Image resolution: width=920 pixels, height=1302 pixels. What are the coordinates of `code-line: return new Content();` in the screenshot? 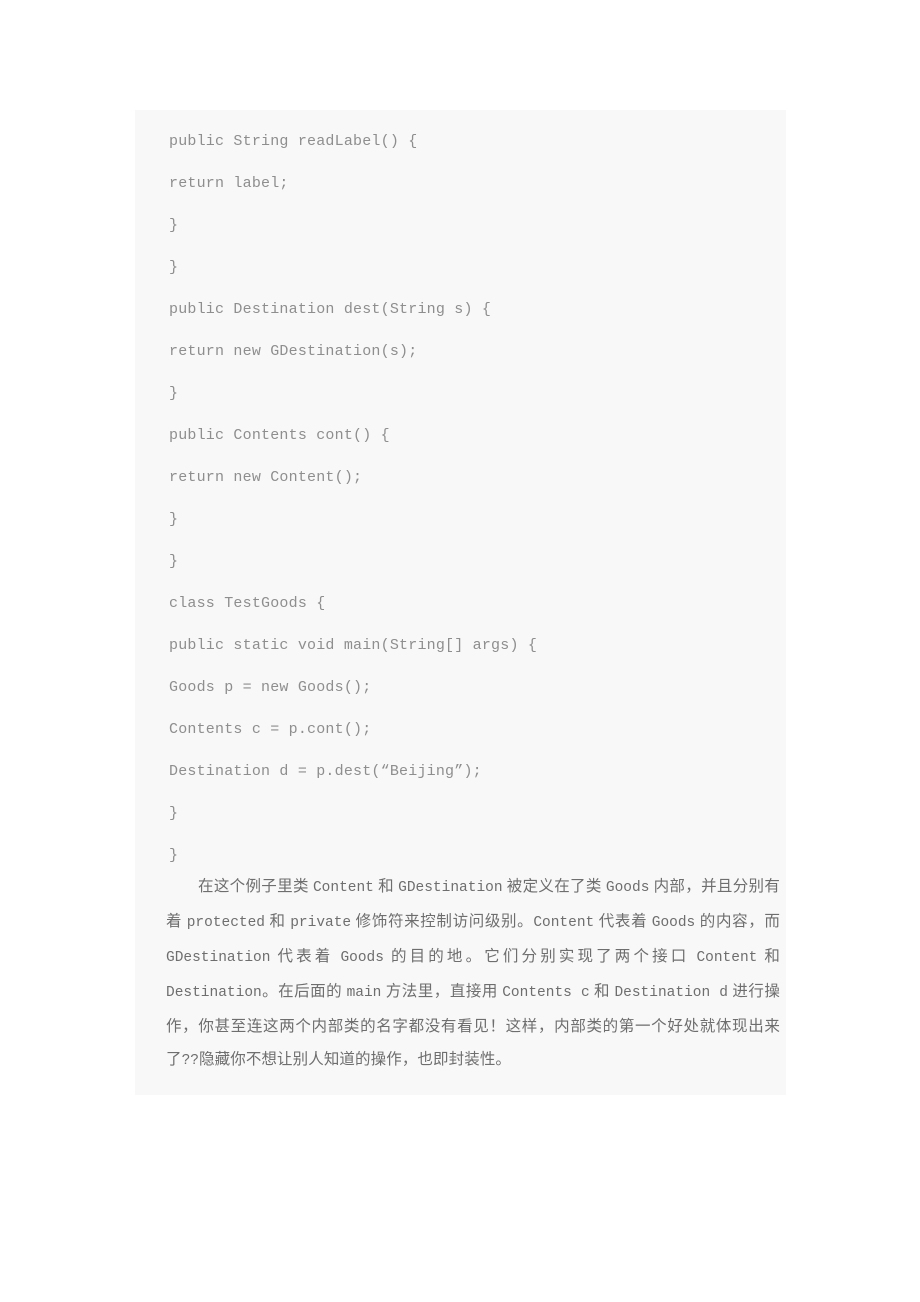 It's located at (266, 477).